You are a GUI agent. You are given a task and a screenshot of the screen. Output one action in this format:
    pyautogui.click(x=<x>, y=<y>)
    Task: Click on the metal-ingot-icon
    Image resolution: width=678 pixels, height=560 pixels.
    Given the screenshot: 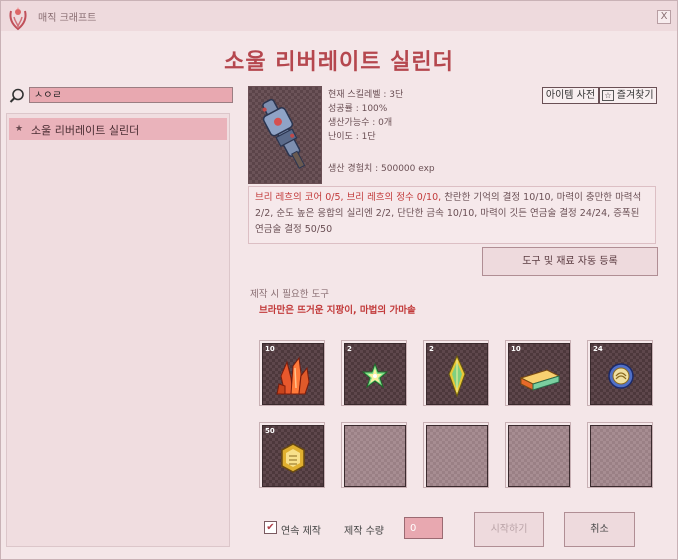 What is the action you would take?
    pyautogui.click(x=540, y=380)
    